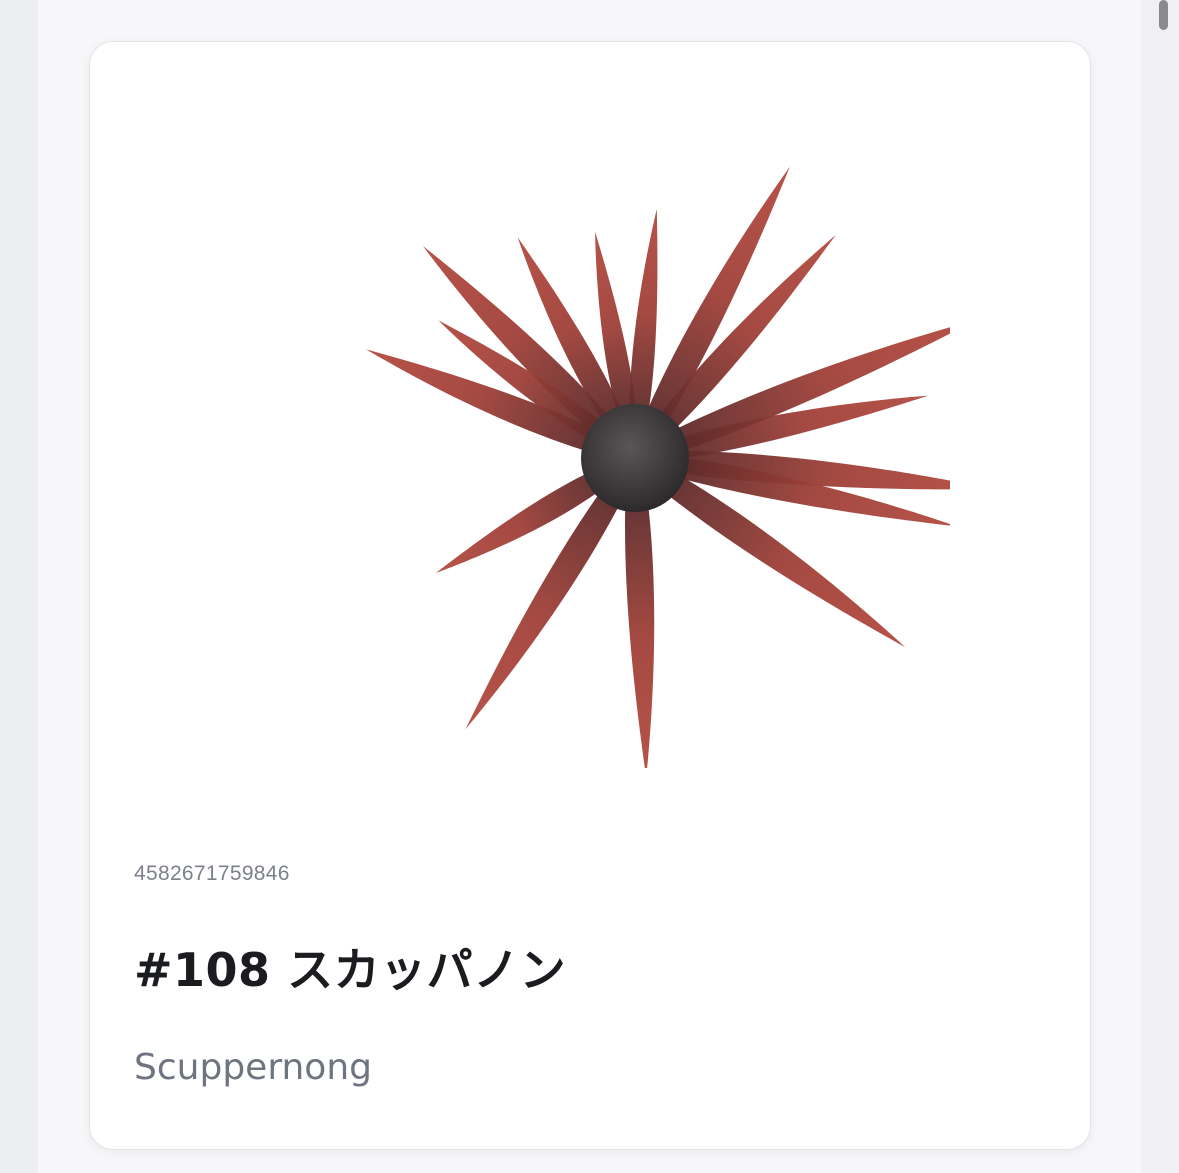 The height and width of the screenshot is (1173, 1179). What do you see at coordinates (212, 873) in the screenshot?
I see `product-sku: 4582671759846` at bounding box center [212, 873].